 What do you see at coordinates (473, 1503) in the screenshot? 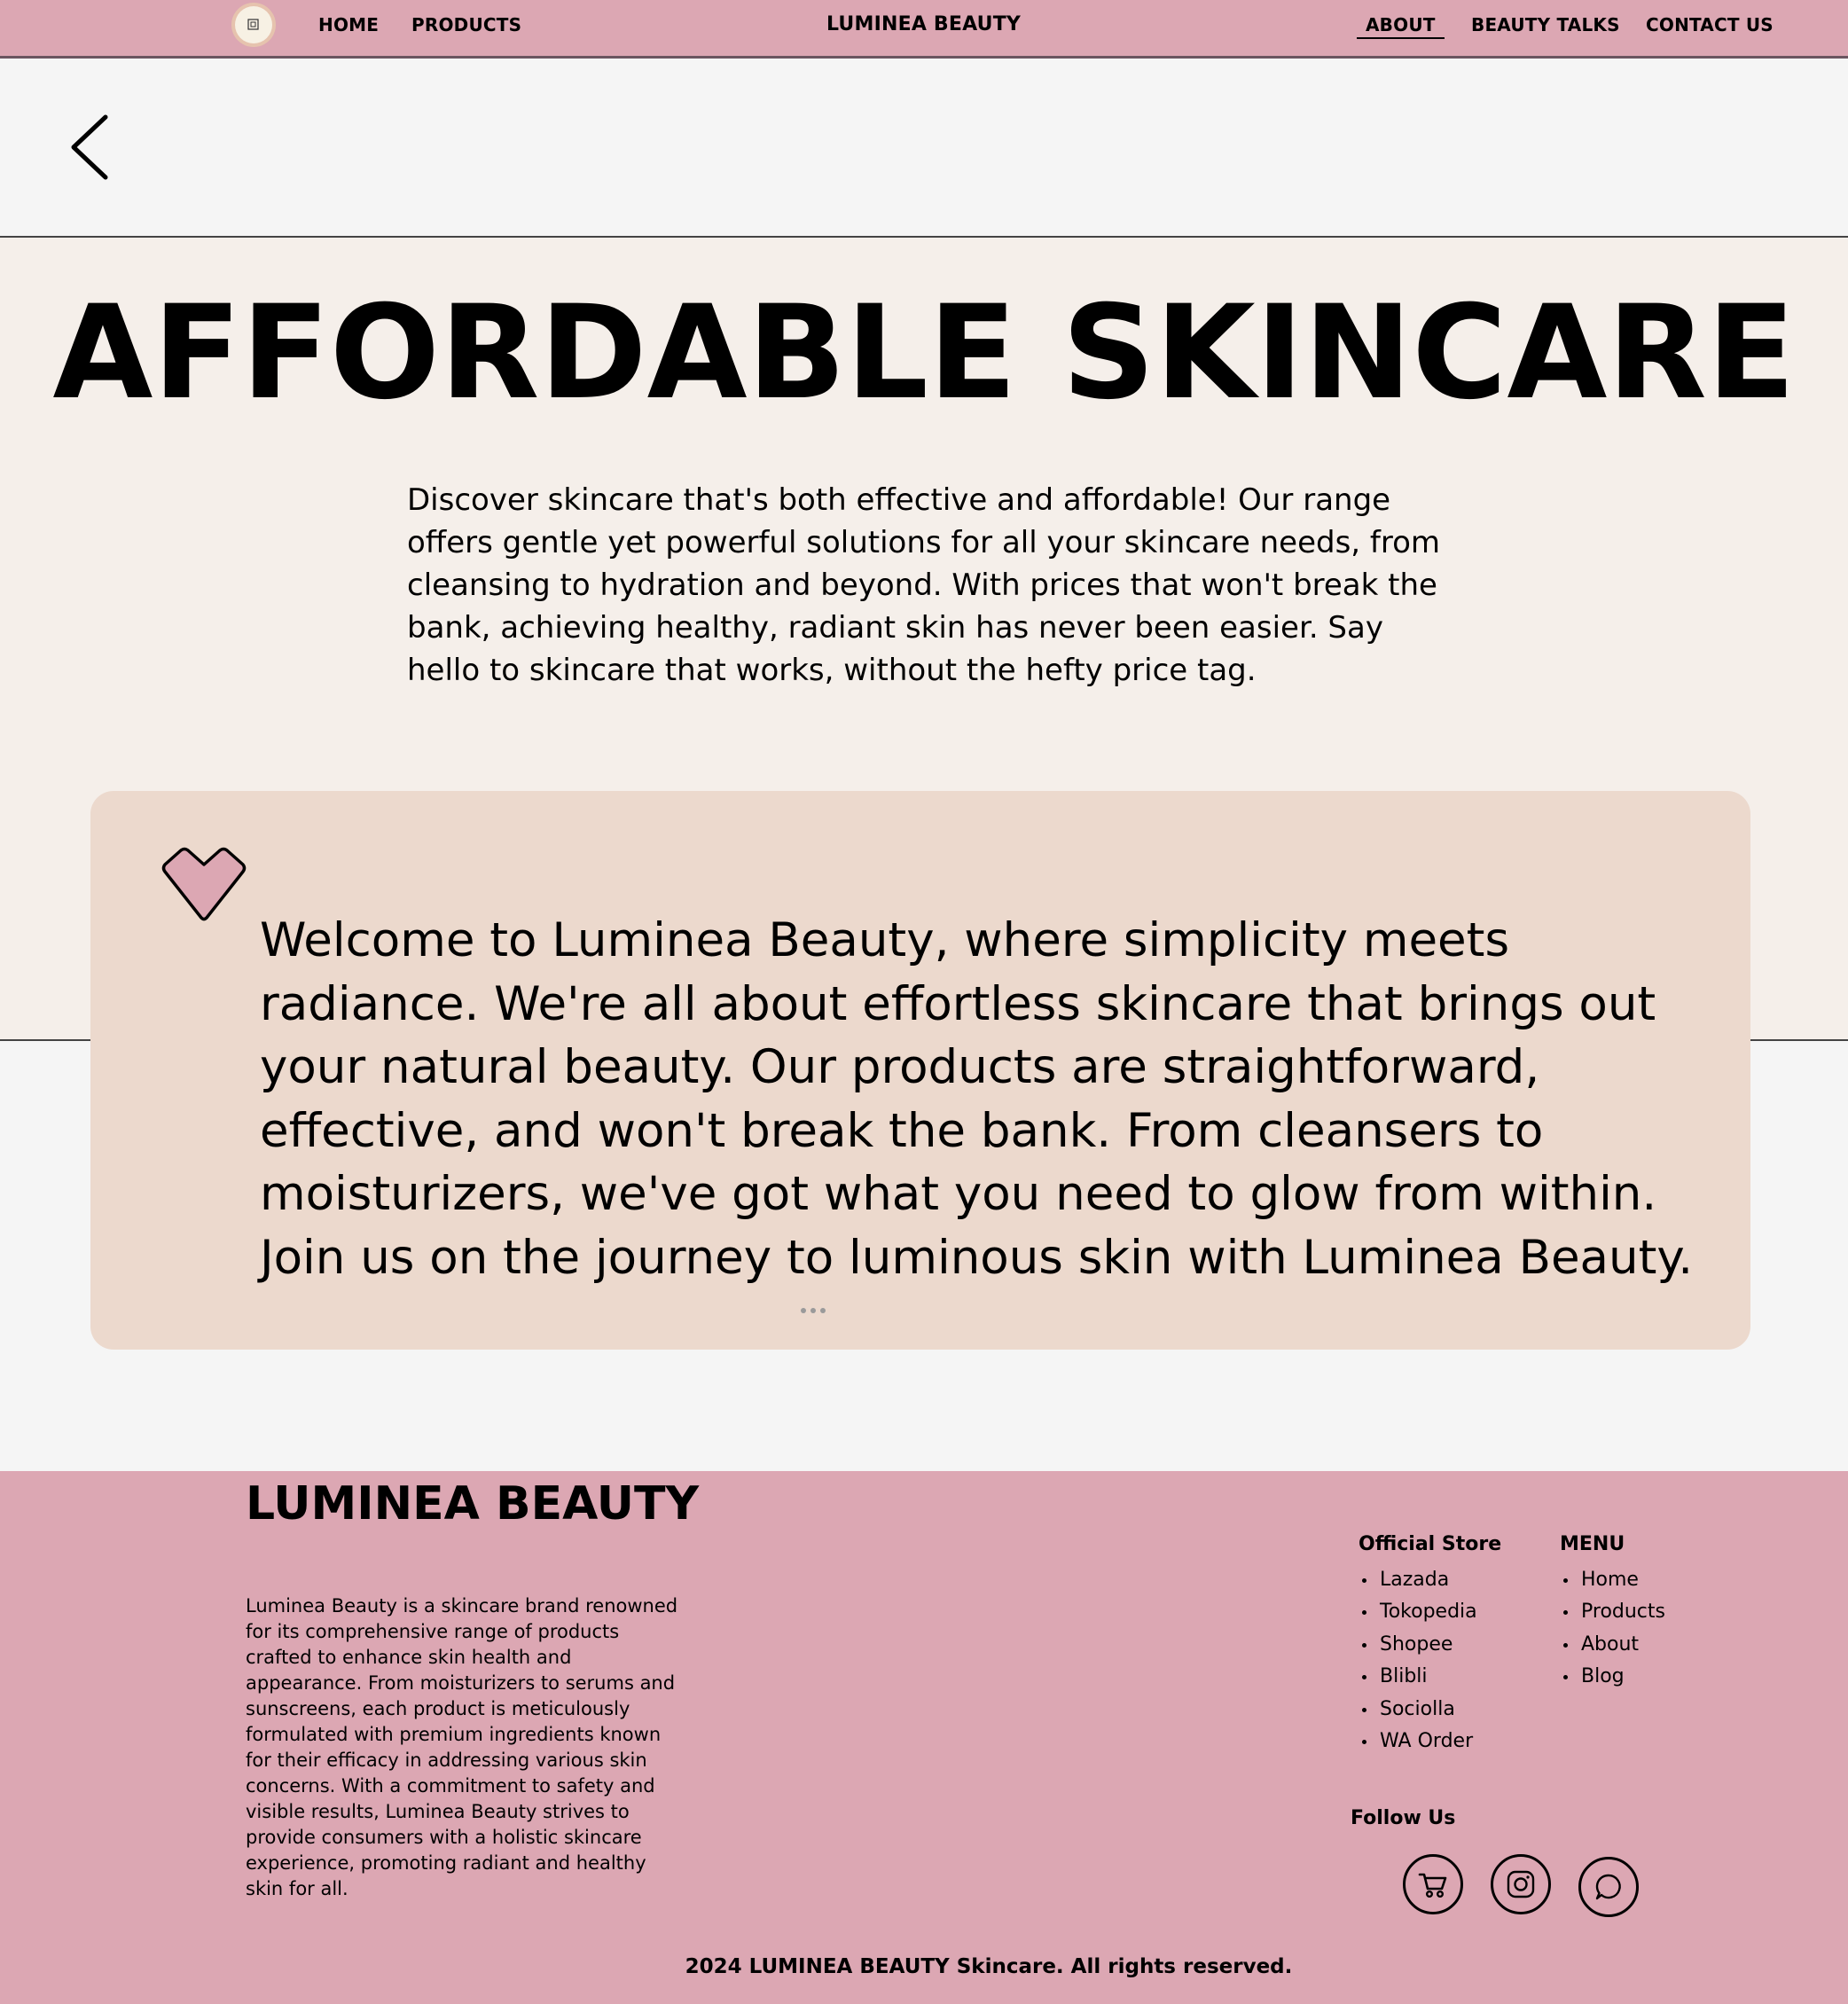
I see `footer-brand-title: LUMINEA BEAUTY` at bounding box center [473, 1503].